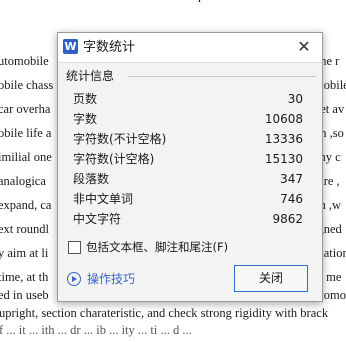 The width and height of the screenshot is (346, 342). I want to click on stat-label: 字符数(不计空格), so click(120, 139).